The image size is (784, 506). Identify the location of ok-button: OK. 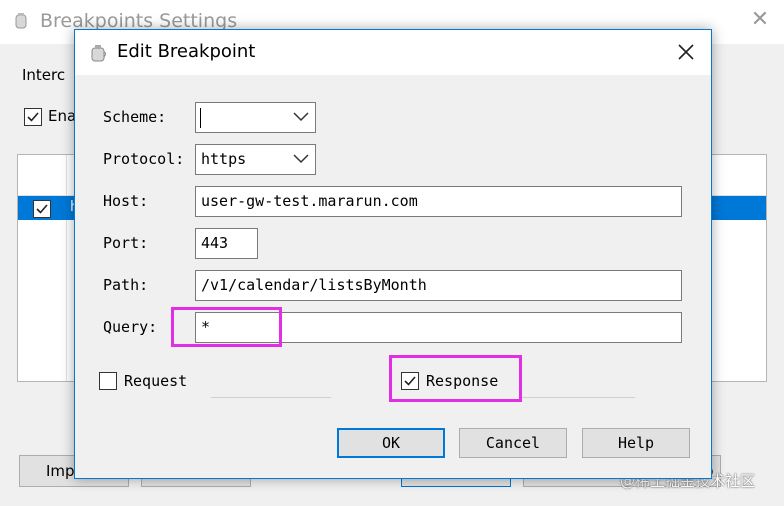
(391, 443).